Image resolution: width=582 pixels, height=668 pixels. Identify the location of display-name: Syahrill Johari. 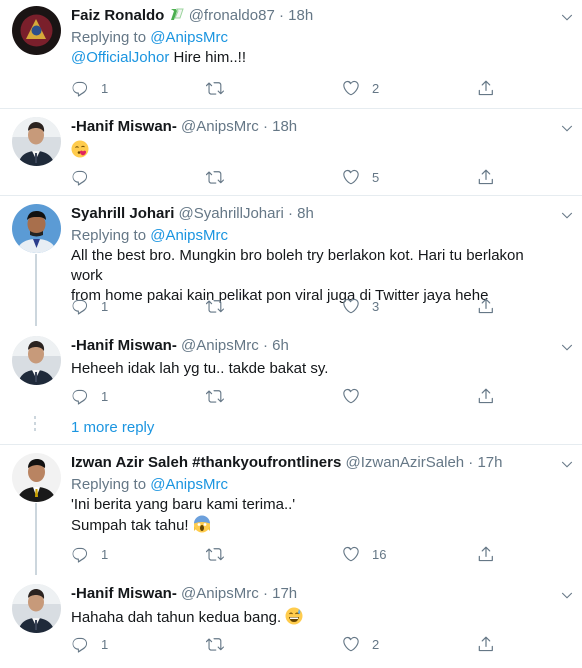
(122, 213).